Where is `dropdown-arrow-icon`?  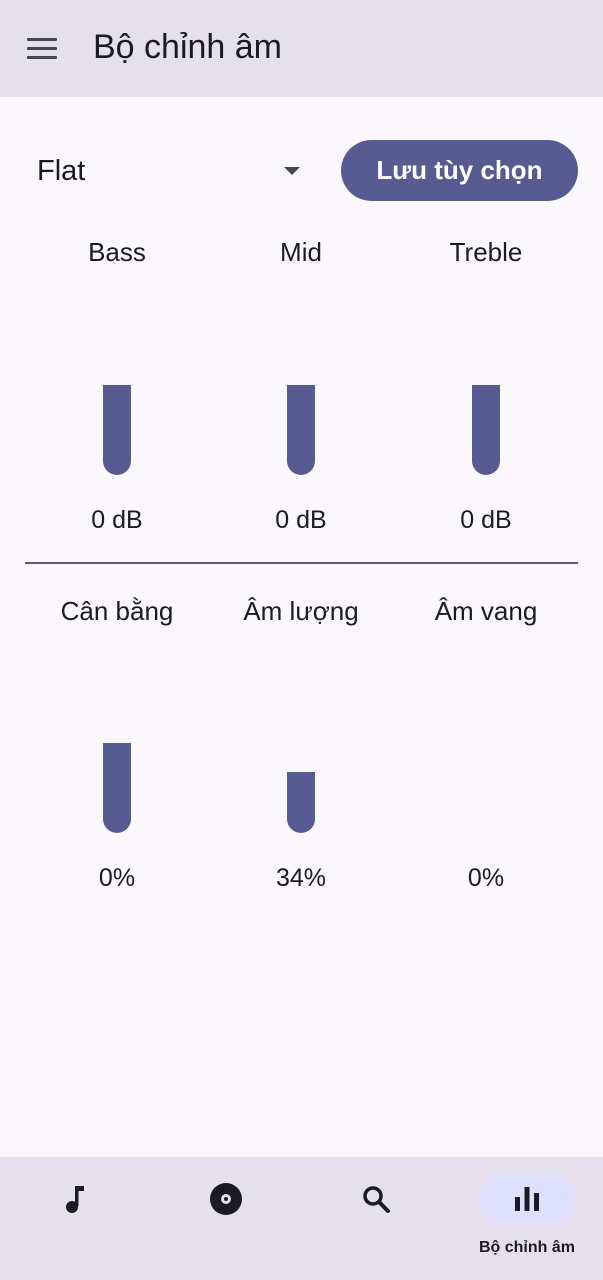 dropdown-arrow-icon is located at coordinates (292, 171).